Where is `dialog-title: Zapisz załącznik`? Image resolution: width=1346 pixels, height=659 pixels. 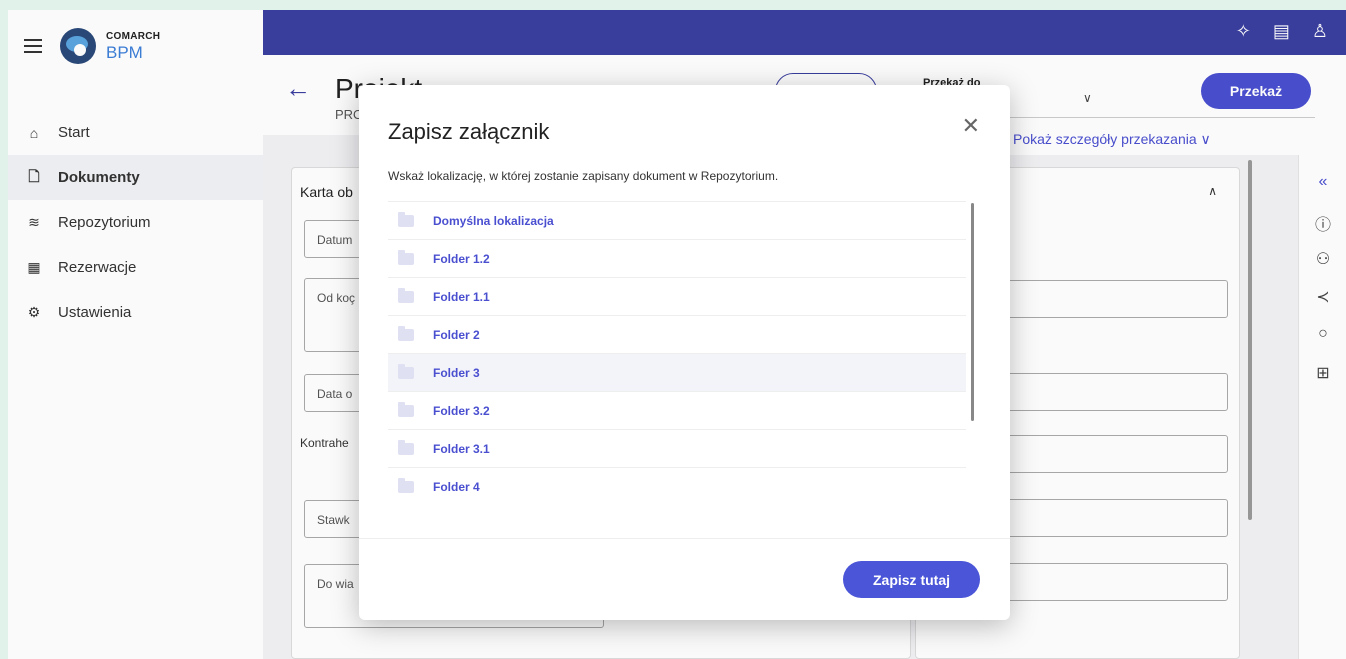
dialog-title: Zapisz załącznik is located at coordinates (469, 131).